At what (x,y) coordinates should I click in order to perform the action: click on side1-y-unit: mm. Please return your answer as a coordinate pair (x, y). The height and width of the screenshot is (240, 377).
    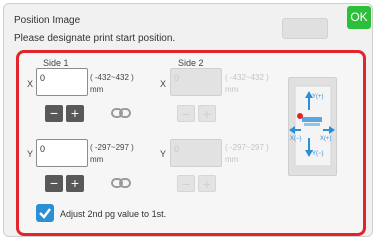
    Looking at the image, I should click on (97, 159).